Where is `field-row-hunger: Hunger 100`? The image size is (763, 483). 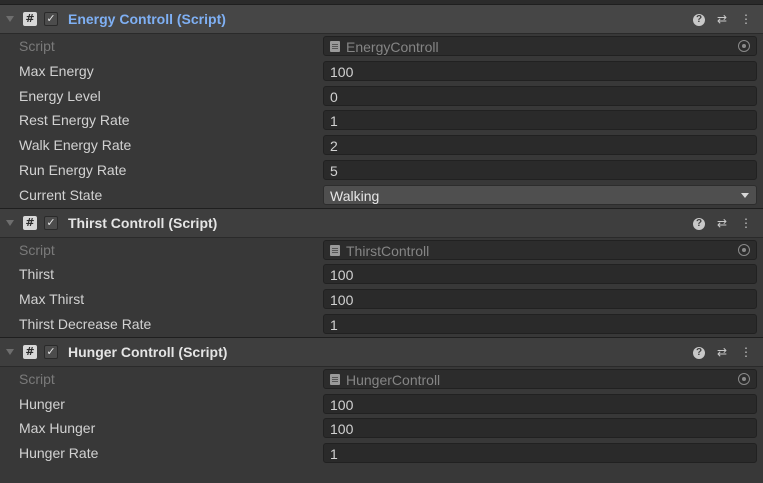
field-row-hunger: Hunger 100 is located at coordinates (381, 404).